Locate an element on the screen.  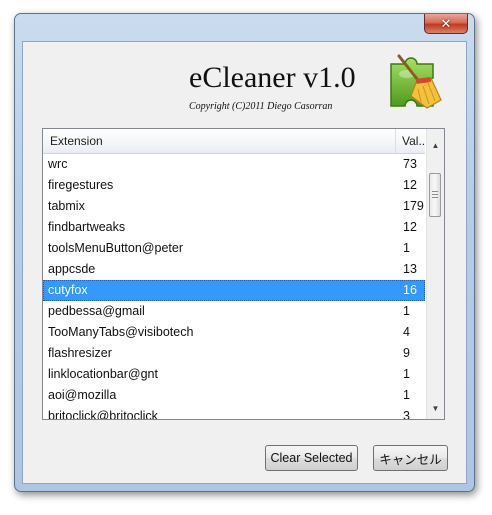
table-row: linklocationbar@gnt 1 is located at coordinates (234, 374).